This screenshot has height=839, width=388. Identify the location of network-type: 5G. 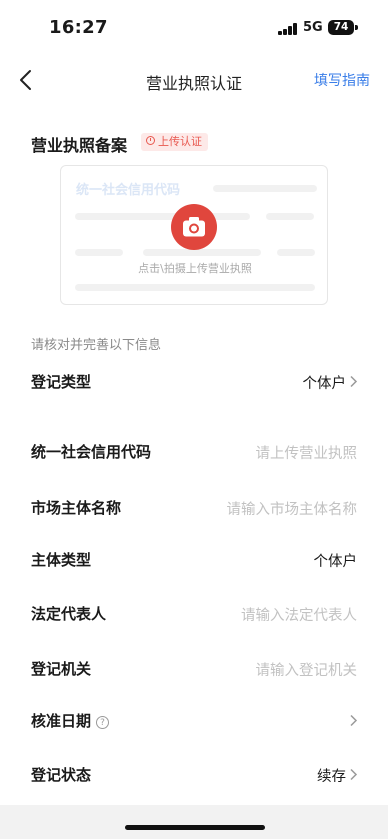
(313, 27).